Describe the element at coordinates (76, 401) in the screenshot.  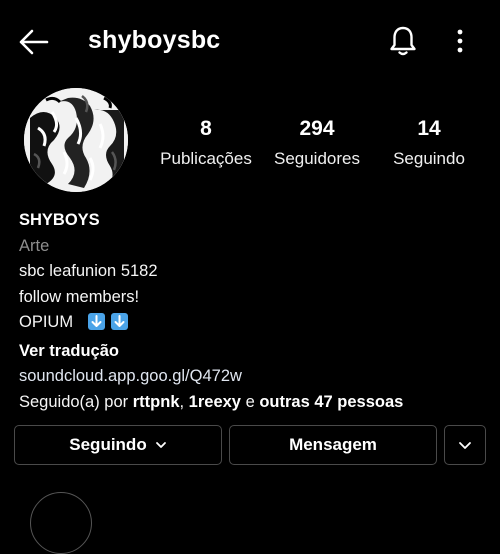
I see `followed-by-prefix: Seguido(a) por` at that location.